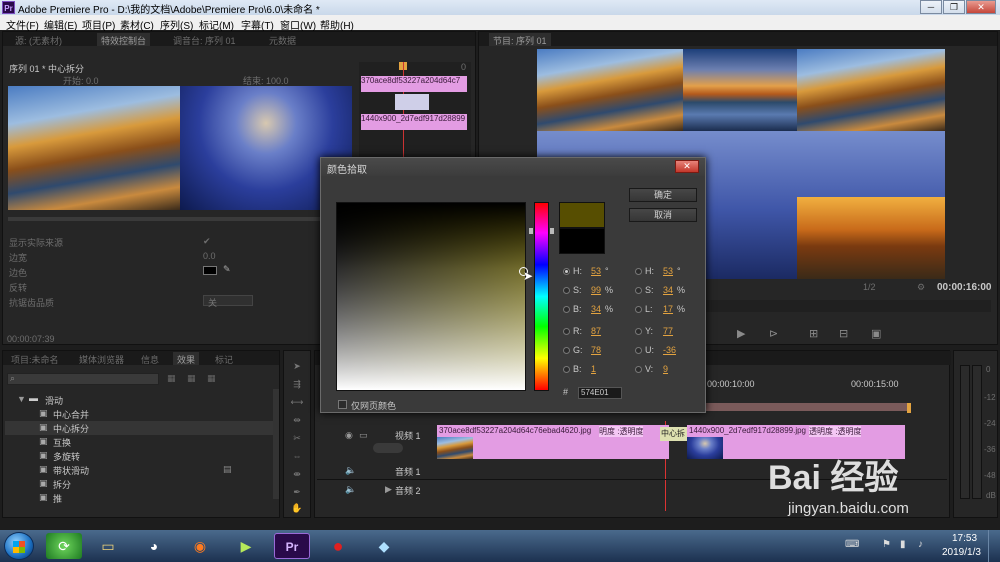 This screenshot has height=562, width=1000. Describe the element at coordinates (981, 7) in the screenshot. I see `close-window-button: ✕` at that location.